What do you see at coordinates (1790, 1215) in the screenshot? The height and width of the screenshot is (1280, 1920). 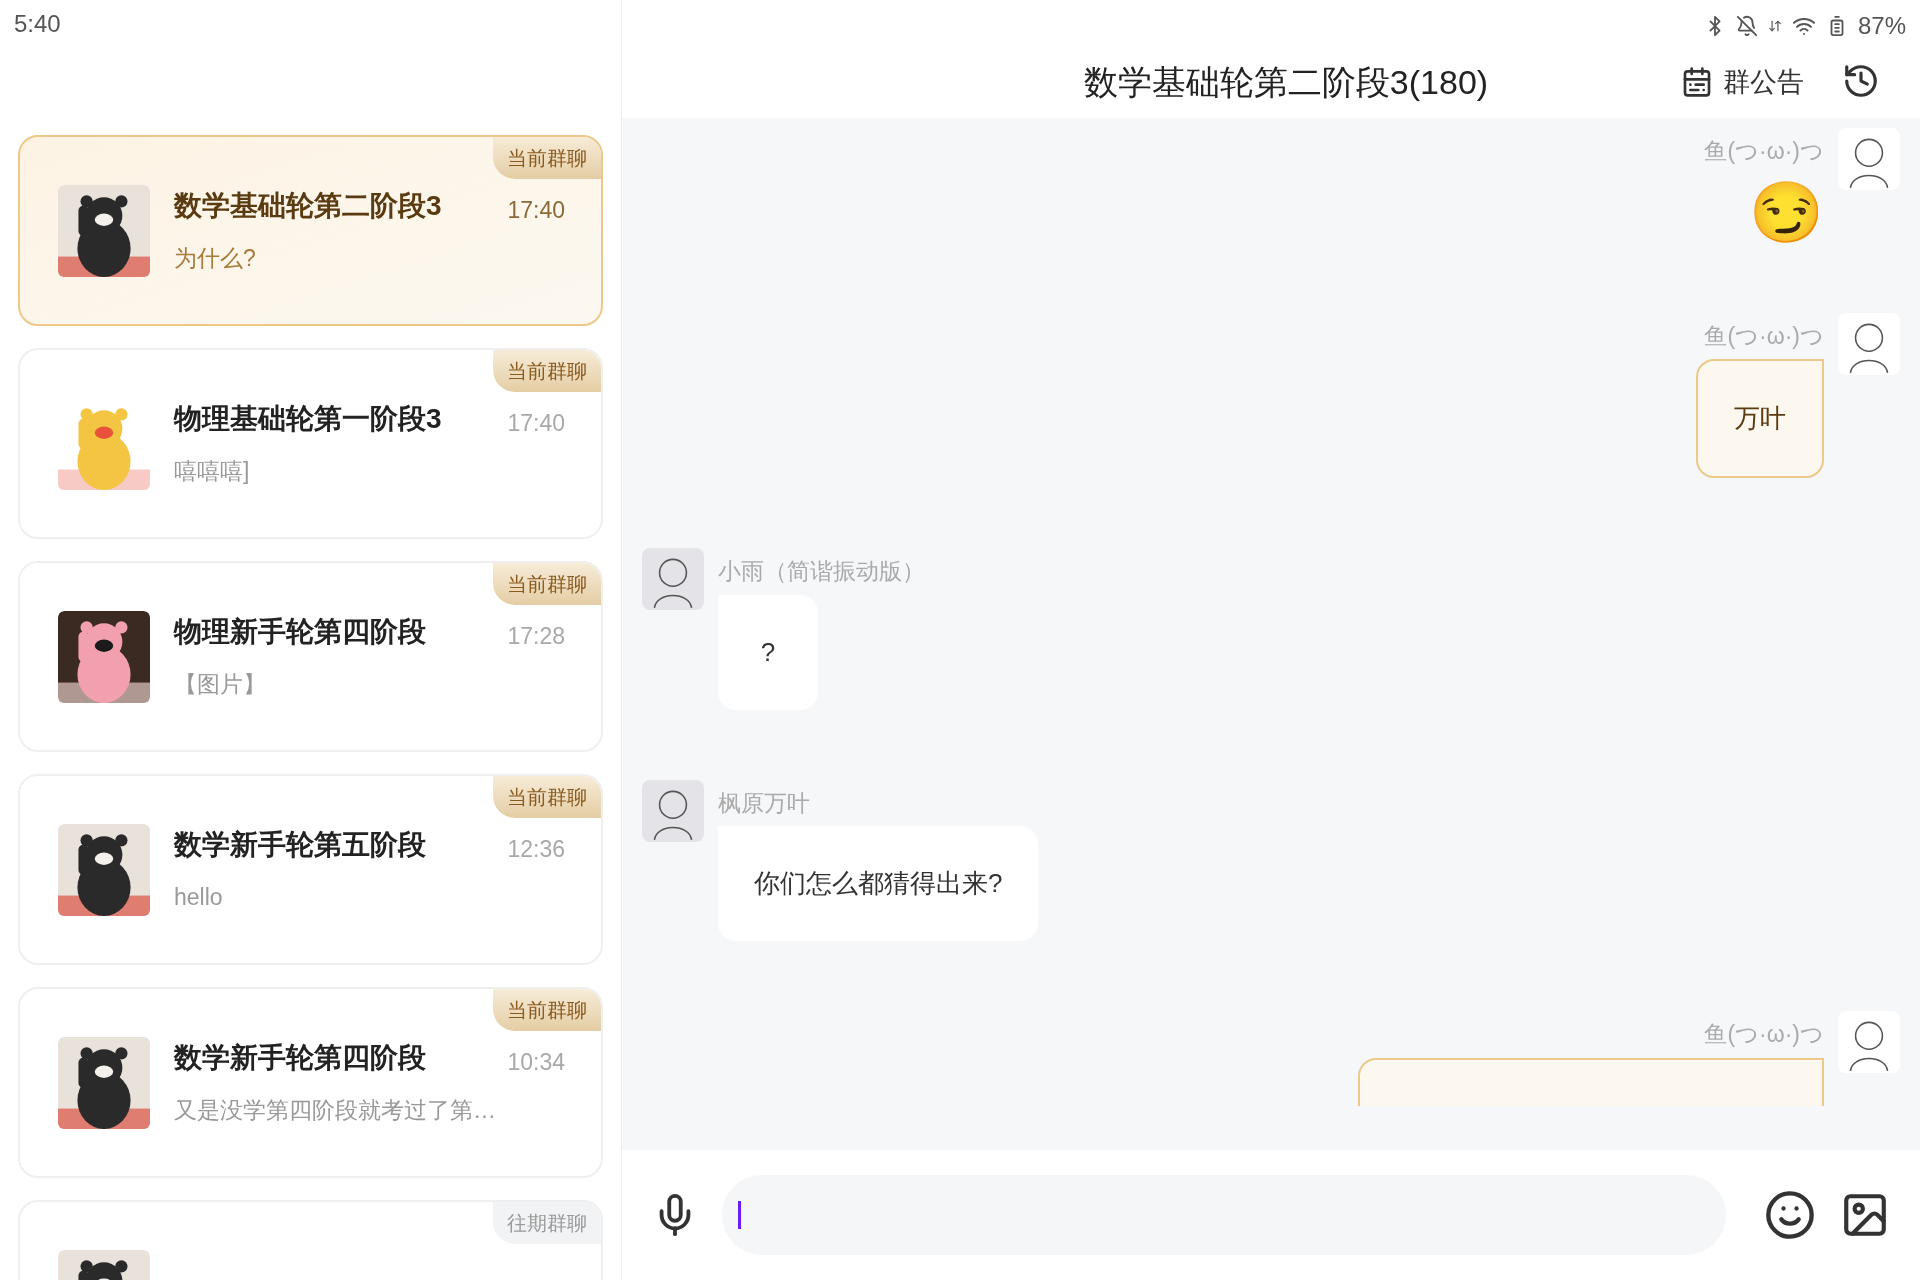 I see `emoji-icon` at bounding box center [1790, 1215].